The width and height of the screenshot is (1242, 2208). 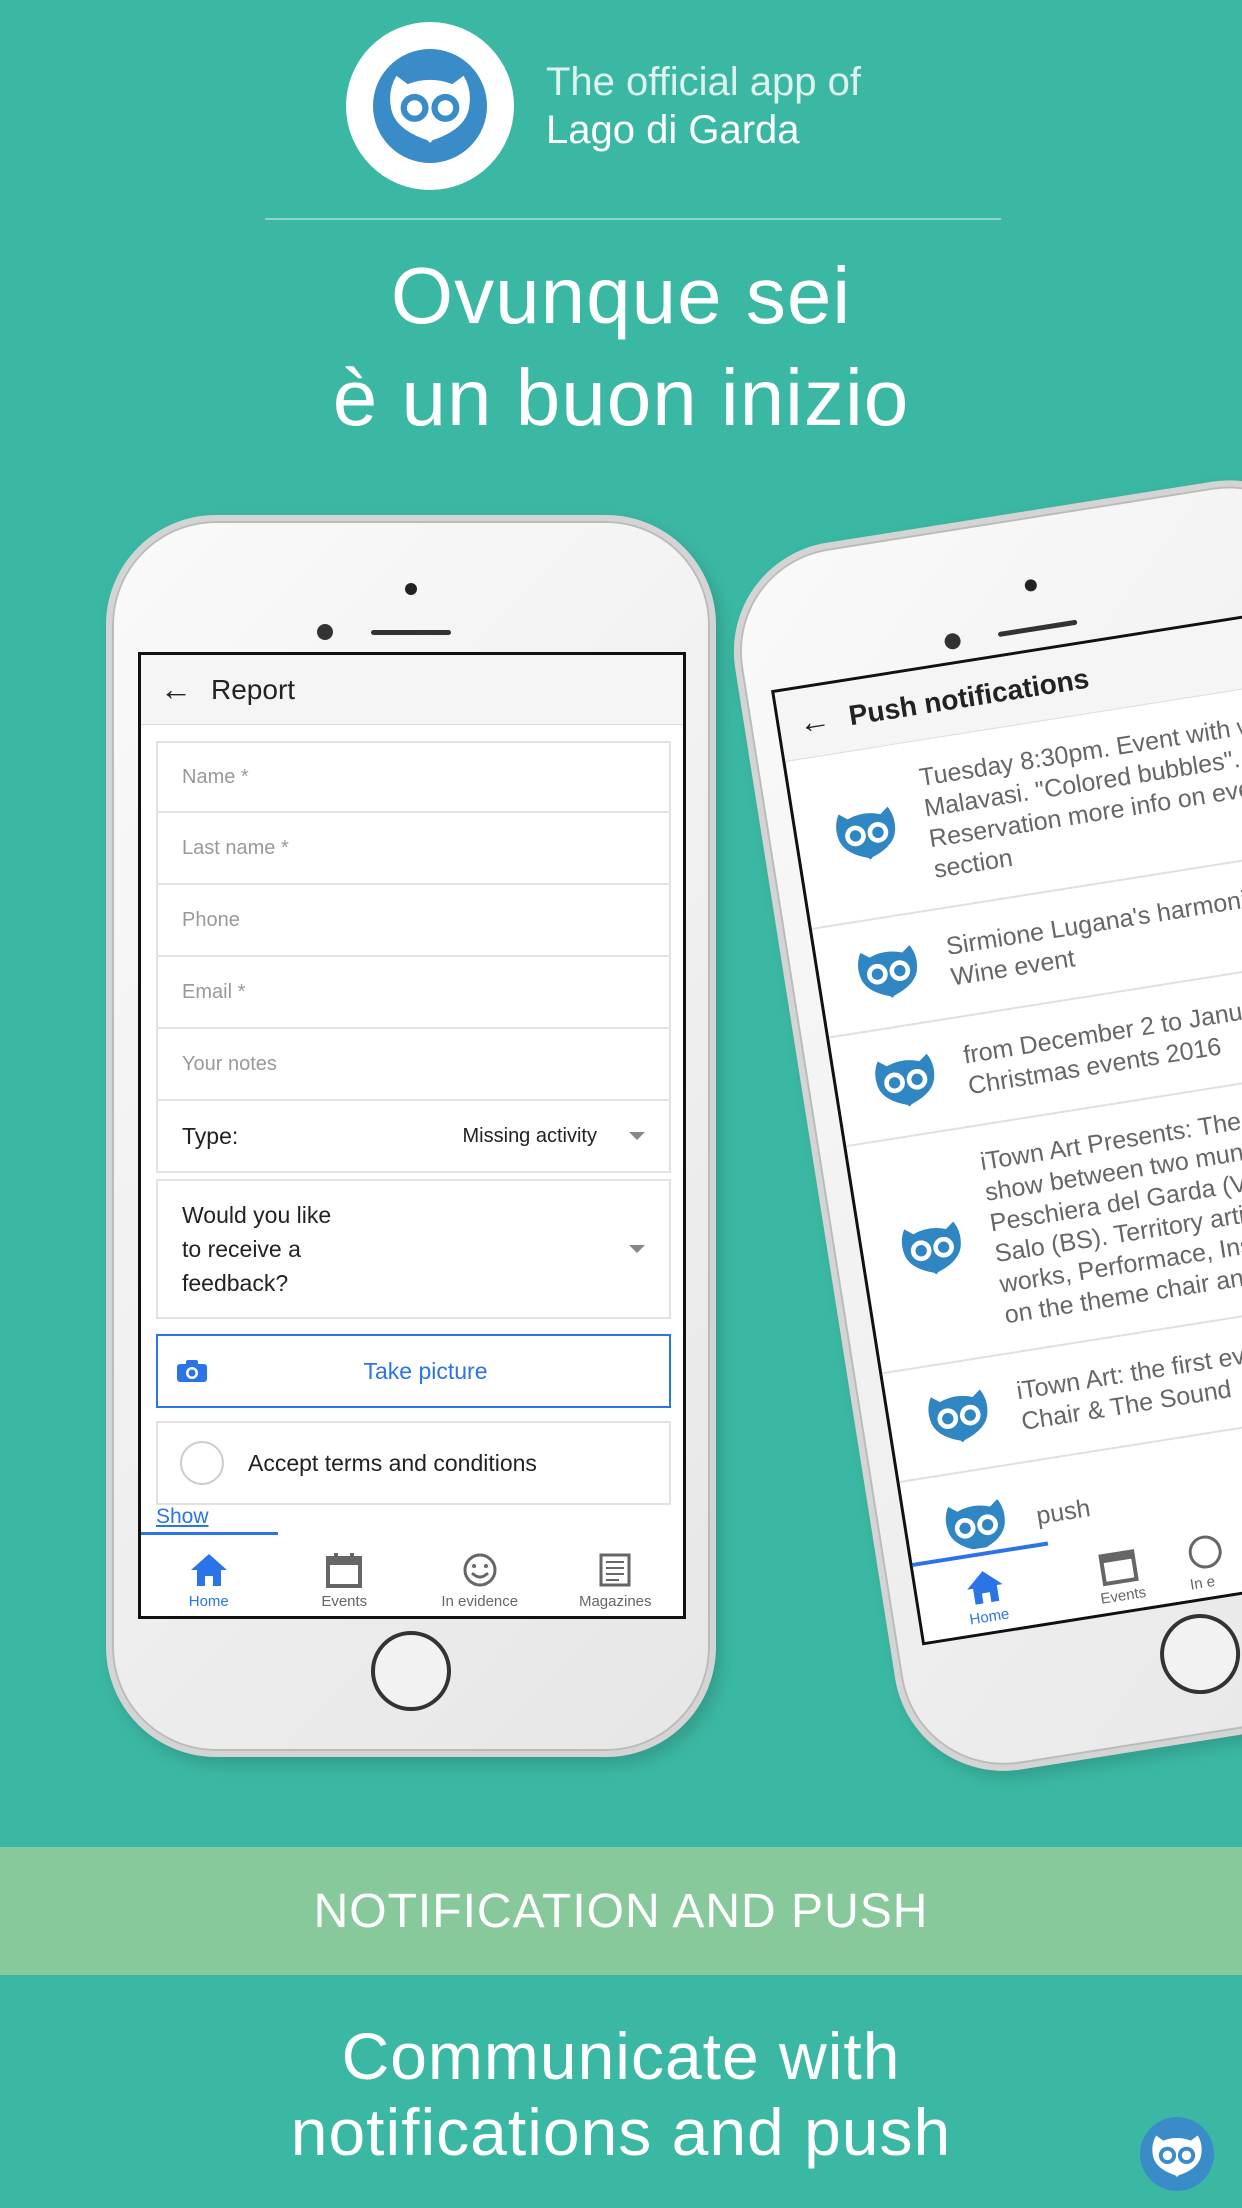 I want to click on feedback-select: Would you like to receive a feedback?, so click(x=413, y=1249).